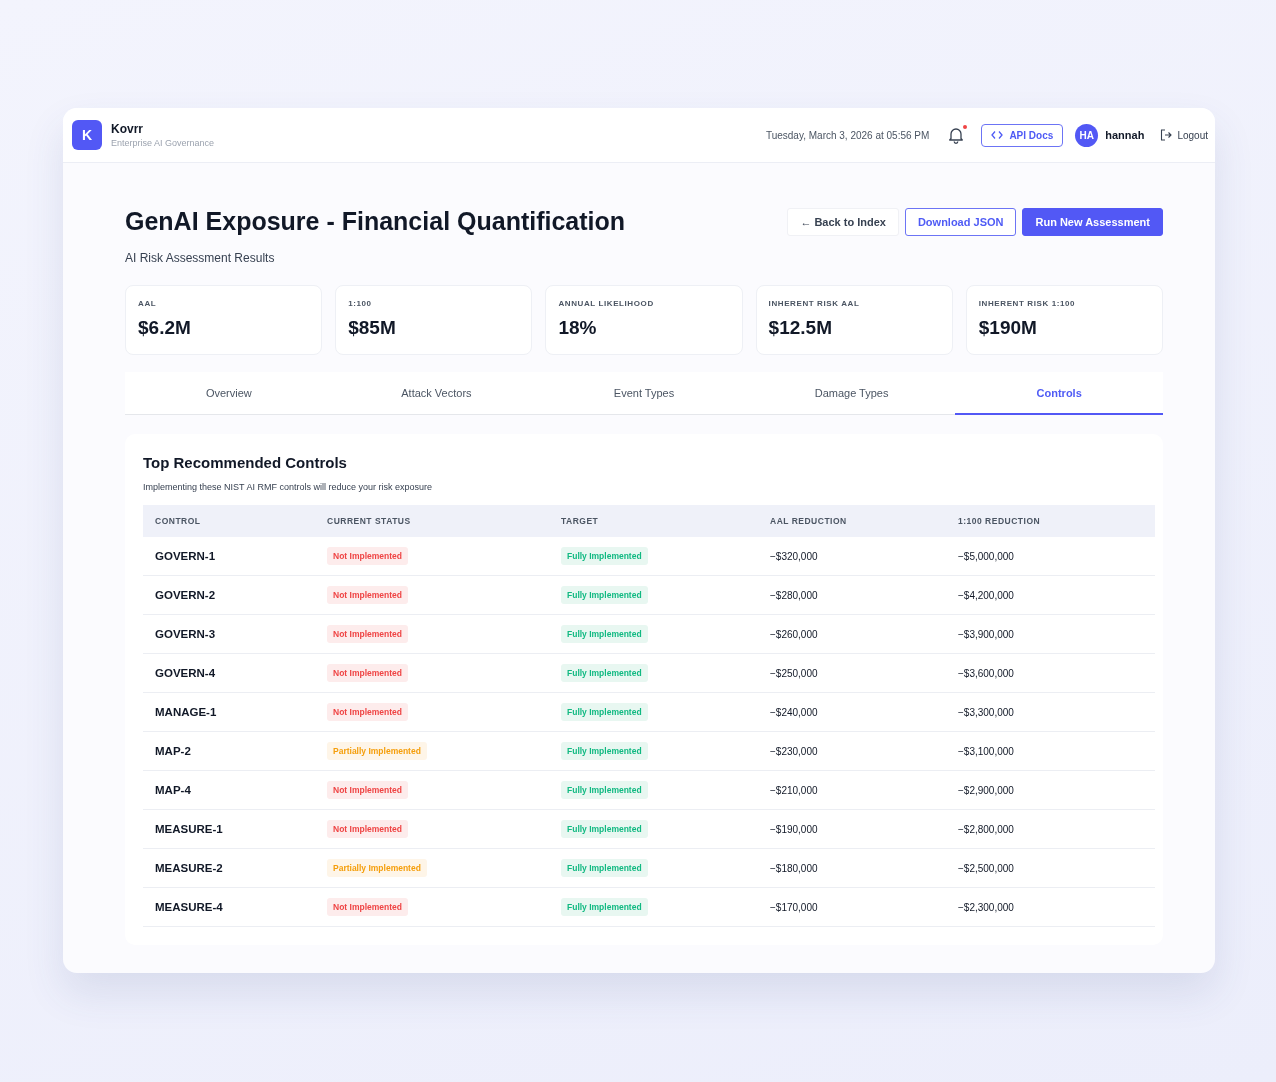 The height and width of the screenshot is (1082, 1276). Describe the element at coordinates (229, 712) in the screenshot. I see `control-cell: MANAGE-1` at that location.